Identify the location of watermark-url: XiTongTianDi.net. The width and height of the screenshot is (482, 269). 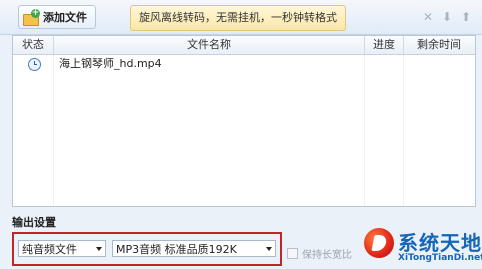
(440, 258).